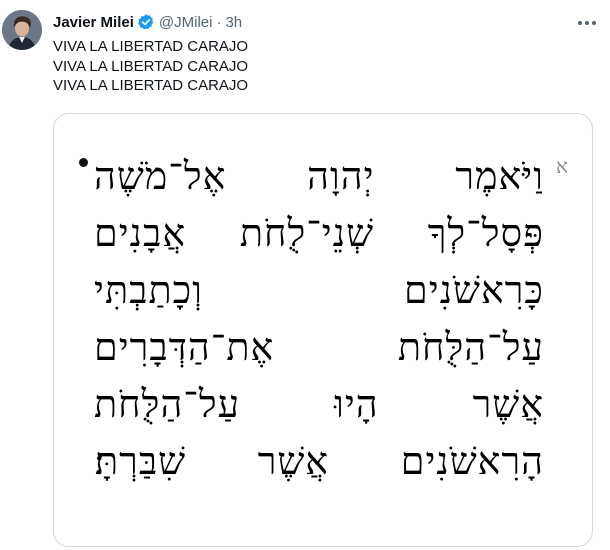 The image size is (610, 550). Describe the element at coordinates (319, 404) in the screenshot. I see `hebrew-line: אֲשֶׁר הָיוּ עַל־הַלֻּחֹת` at that location.